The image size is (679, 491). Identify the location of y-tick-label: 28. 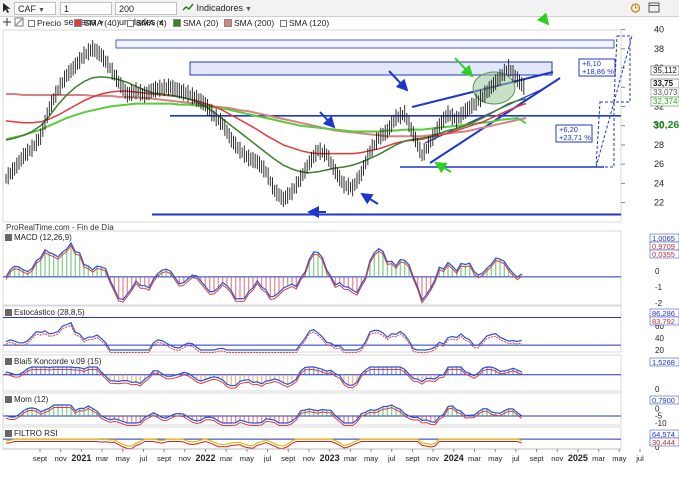
(659, 145).